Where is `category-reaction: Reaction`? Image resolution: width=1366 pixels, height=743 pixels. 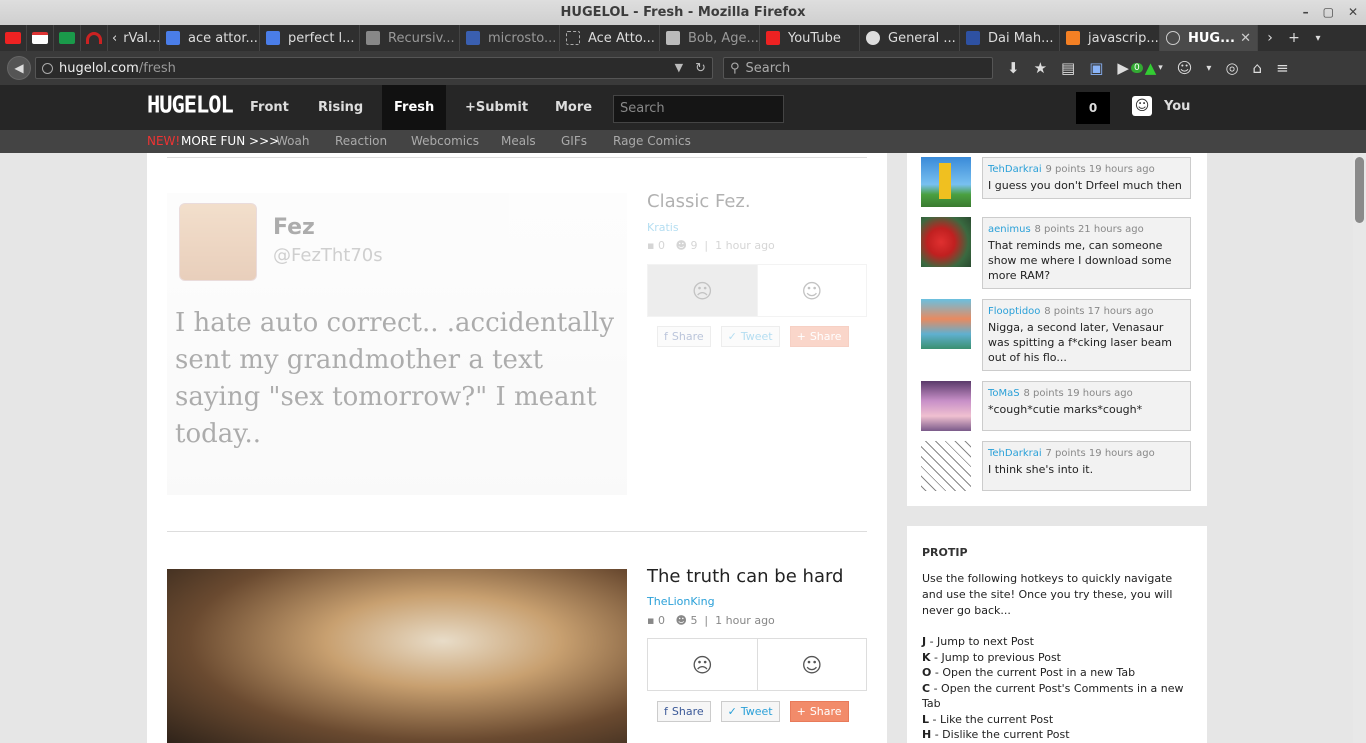
category-reaction: Reaction is located at coordinates (361, 141).